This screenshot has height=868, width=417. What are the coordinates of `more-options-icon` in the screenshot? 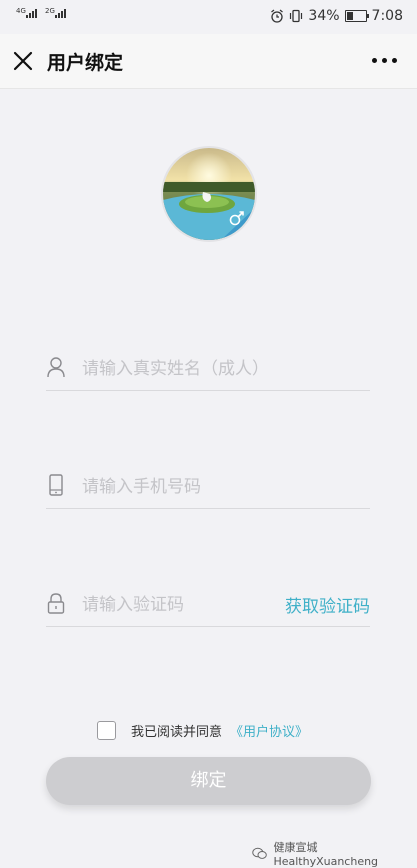 It's located at (384, 60).